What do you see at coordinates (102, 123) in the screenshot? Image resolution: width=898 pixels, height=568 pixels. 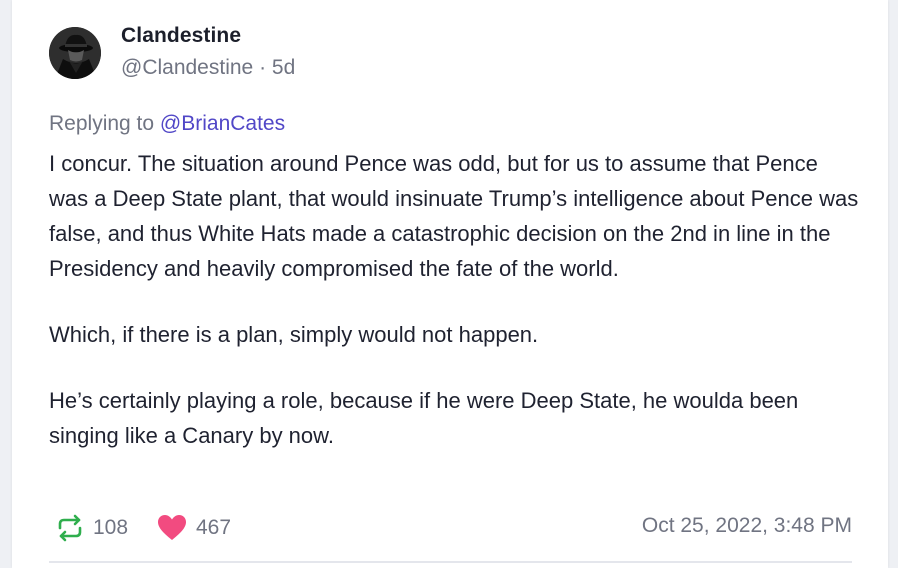 I see `reply-prefix: Replying to` at bounding box center [102, 123].